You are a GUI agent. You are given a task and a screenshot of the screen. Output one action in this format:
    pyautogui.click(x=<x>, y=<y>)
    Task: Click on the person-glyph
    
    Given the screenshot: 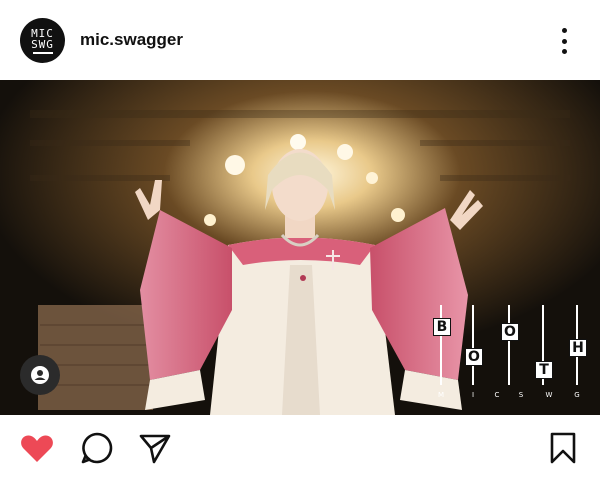 What is the action you would take?
    pyautogui.click(x=40, y=375)
    